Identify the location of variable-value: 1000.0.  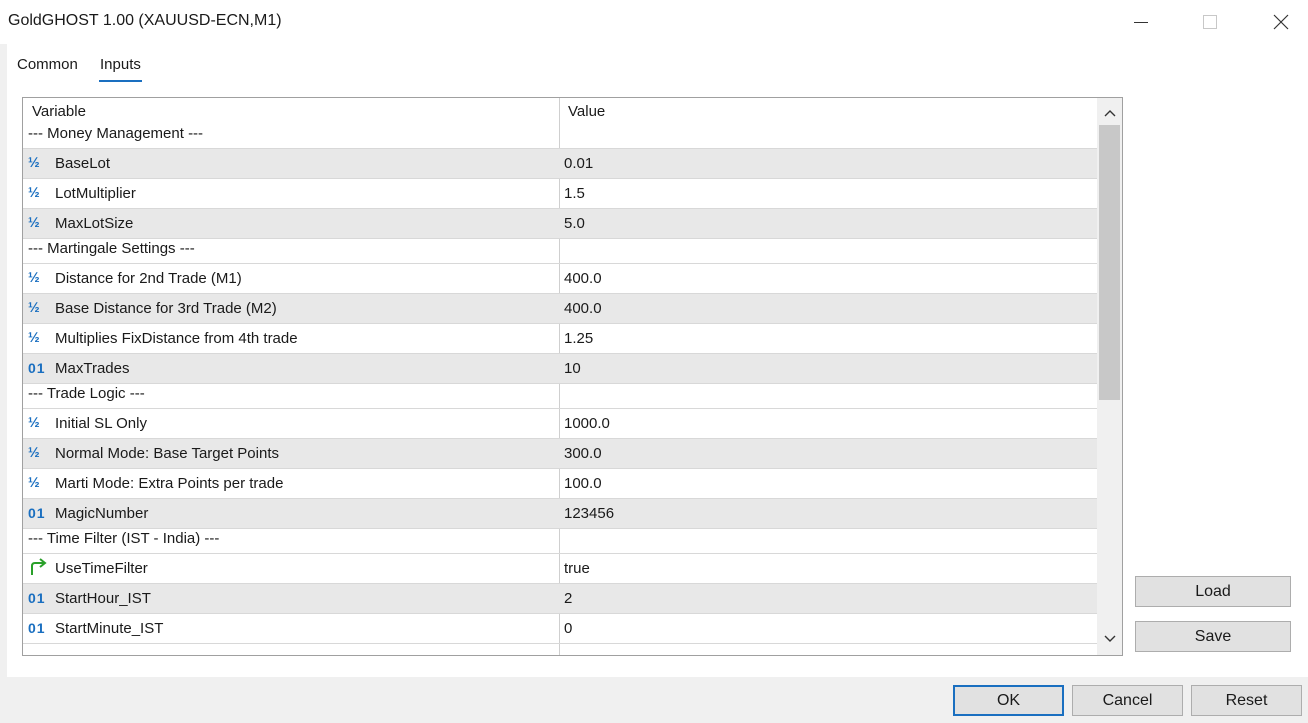
(587, 423).